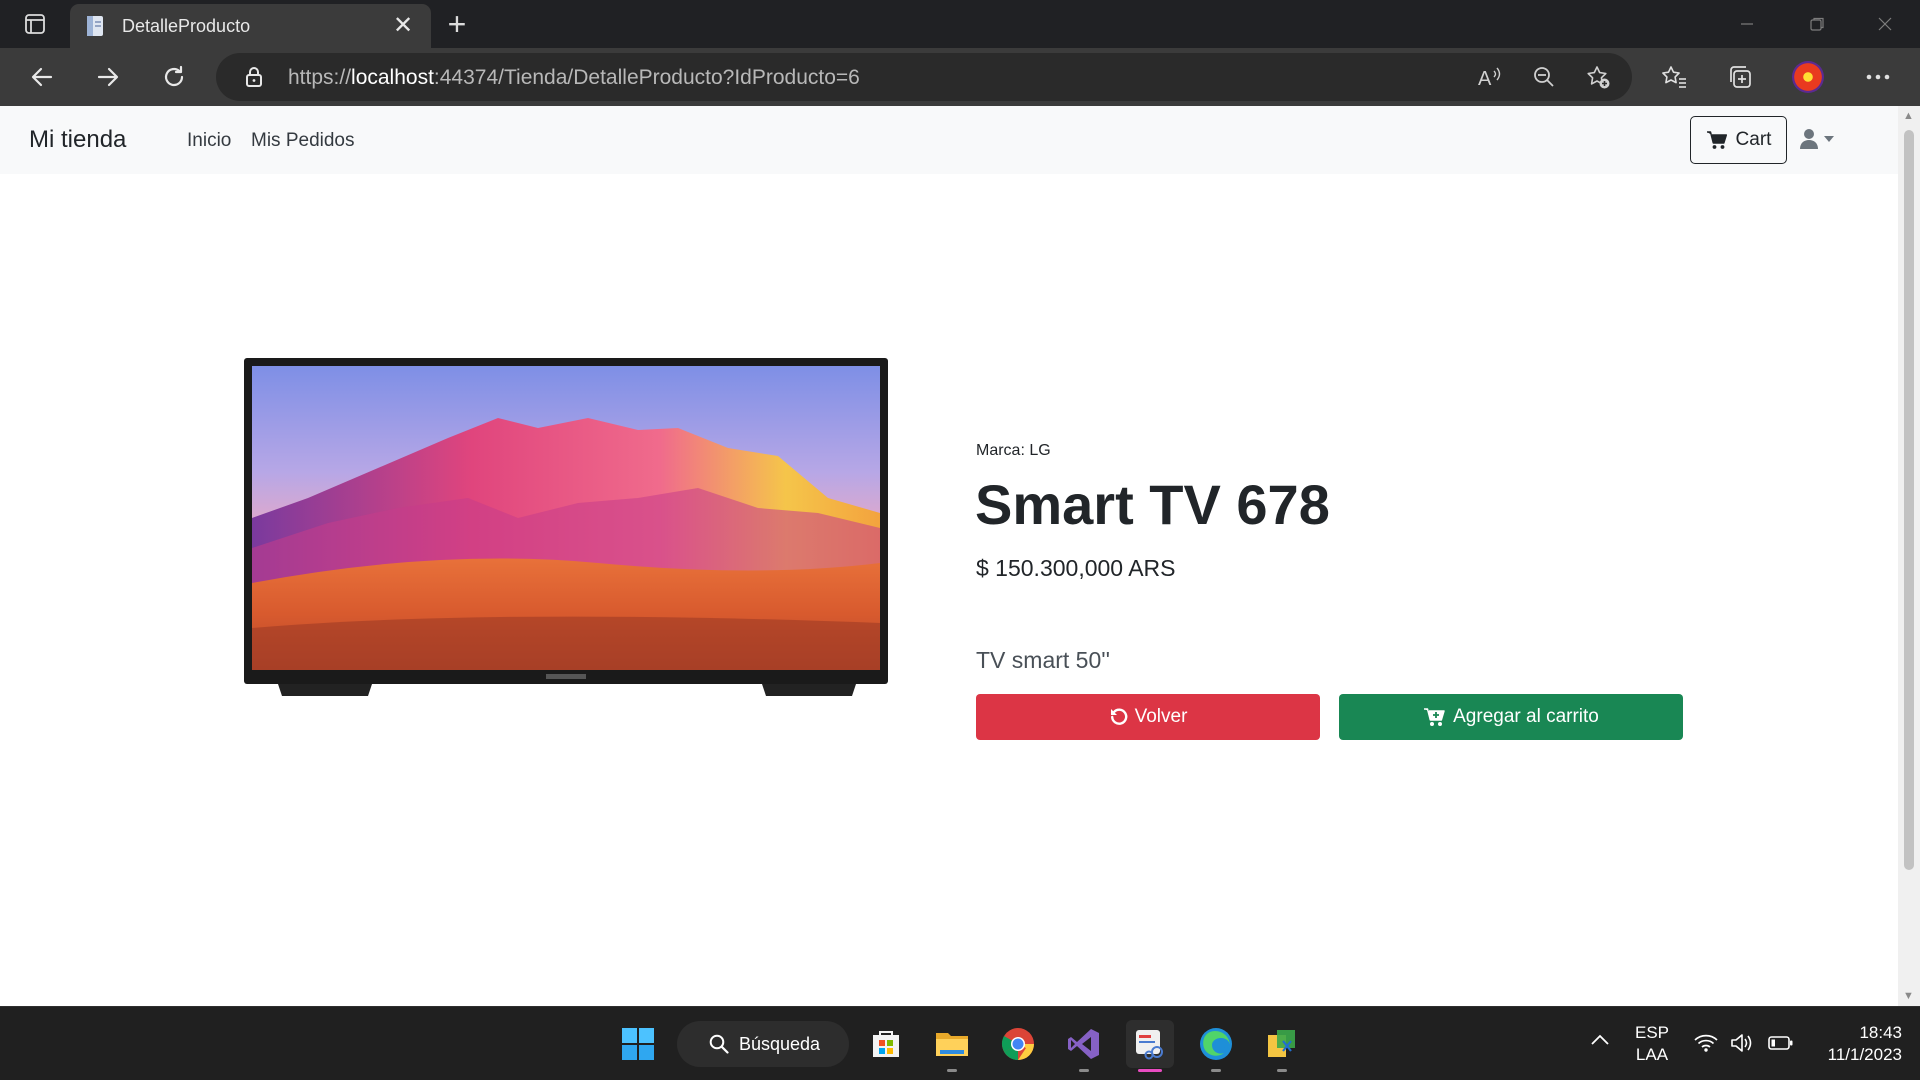  What do you see at coordinates (1043, 660) in the screenshot?
I see `product-description: TV smart 50''` at bounding box center [1043, 660].